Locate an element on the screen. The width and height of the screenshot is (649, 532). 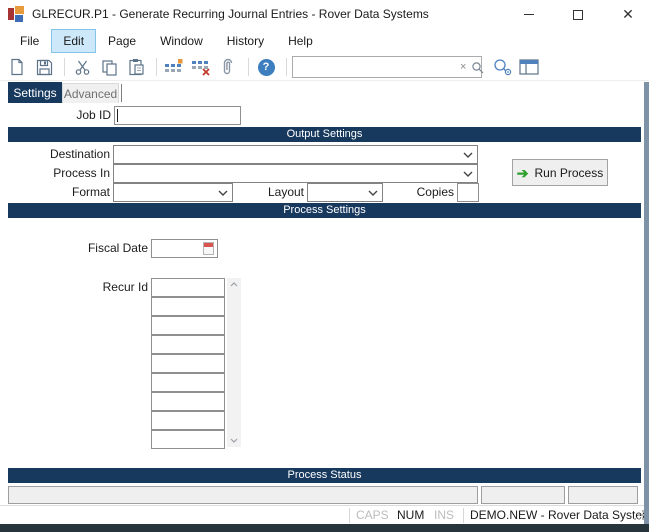
cut-icon is located at coordinates (82, 67).